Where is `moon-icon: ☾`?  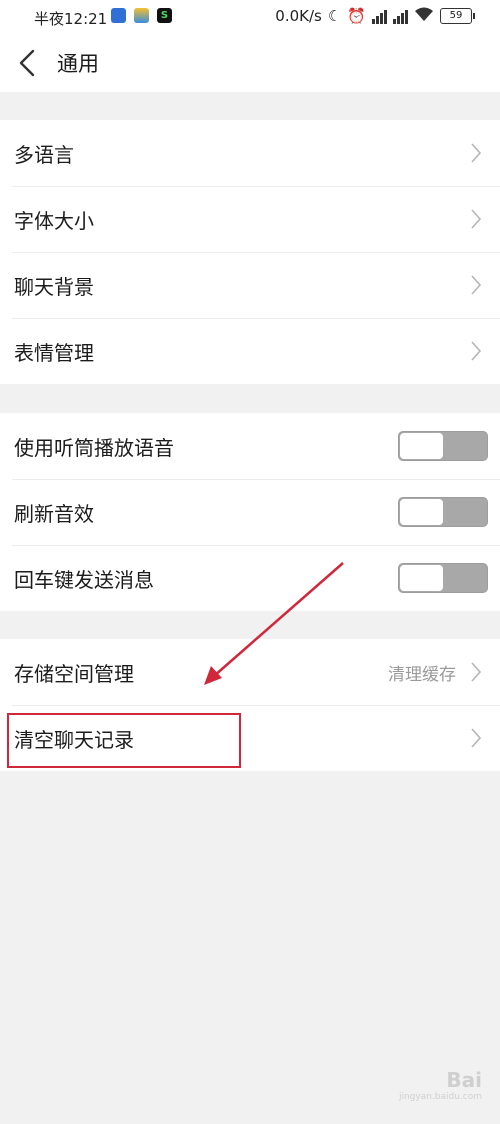
moon-icon: ☾ is located at coordinates (334, 16).